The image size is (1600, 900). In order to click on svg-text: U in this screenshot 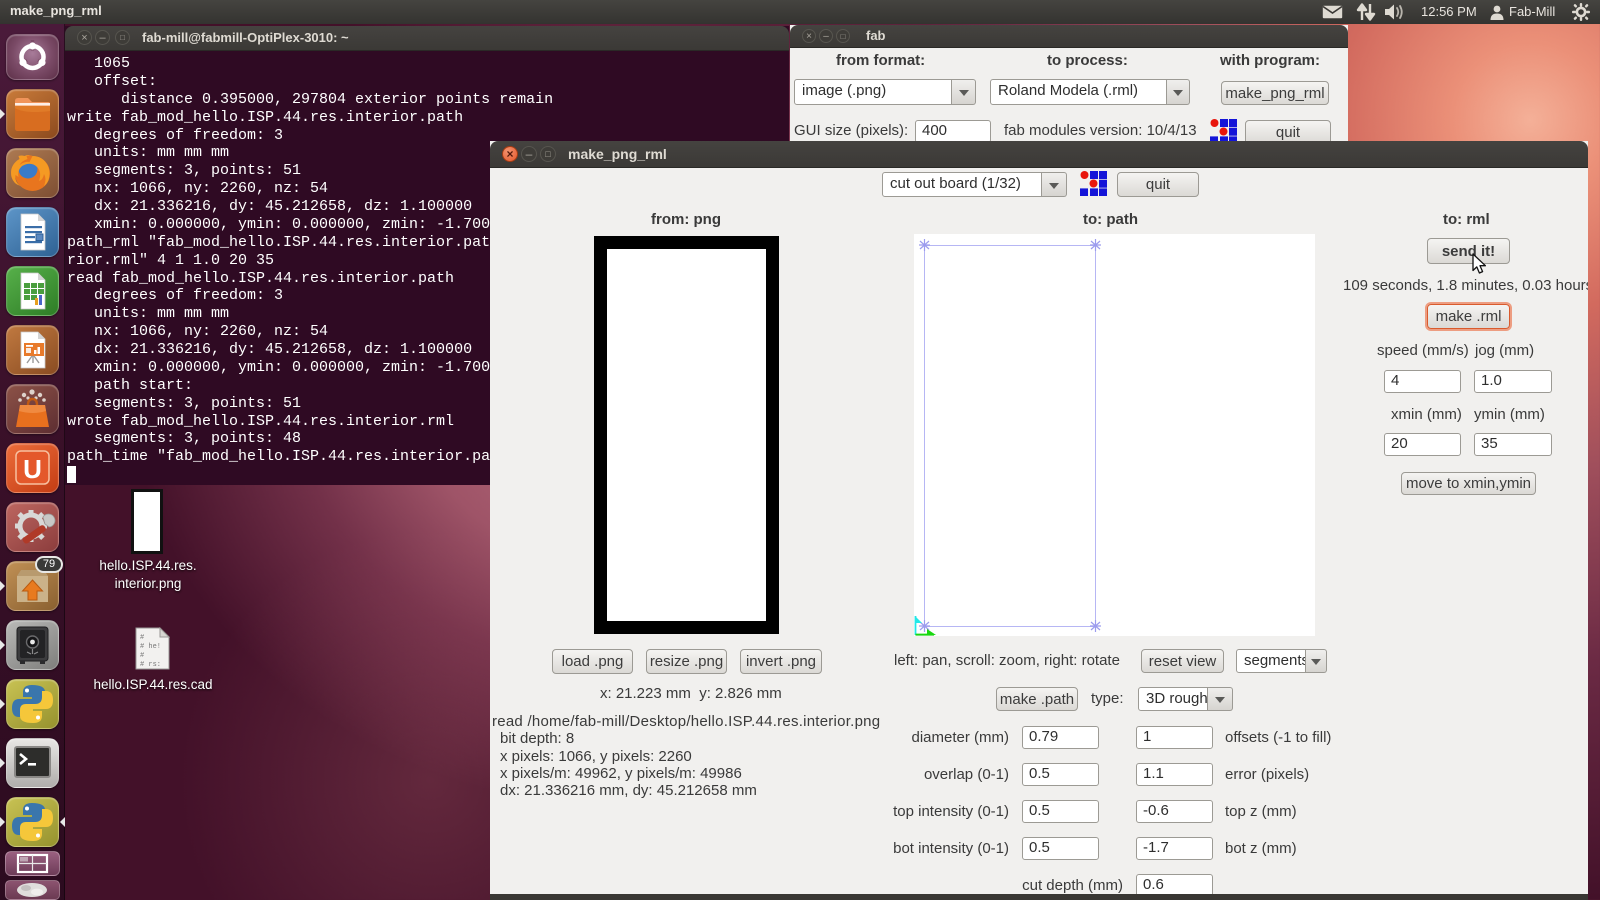, I will do `click(32, 469)`.